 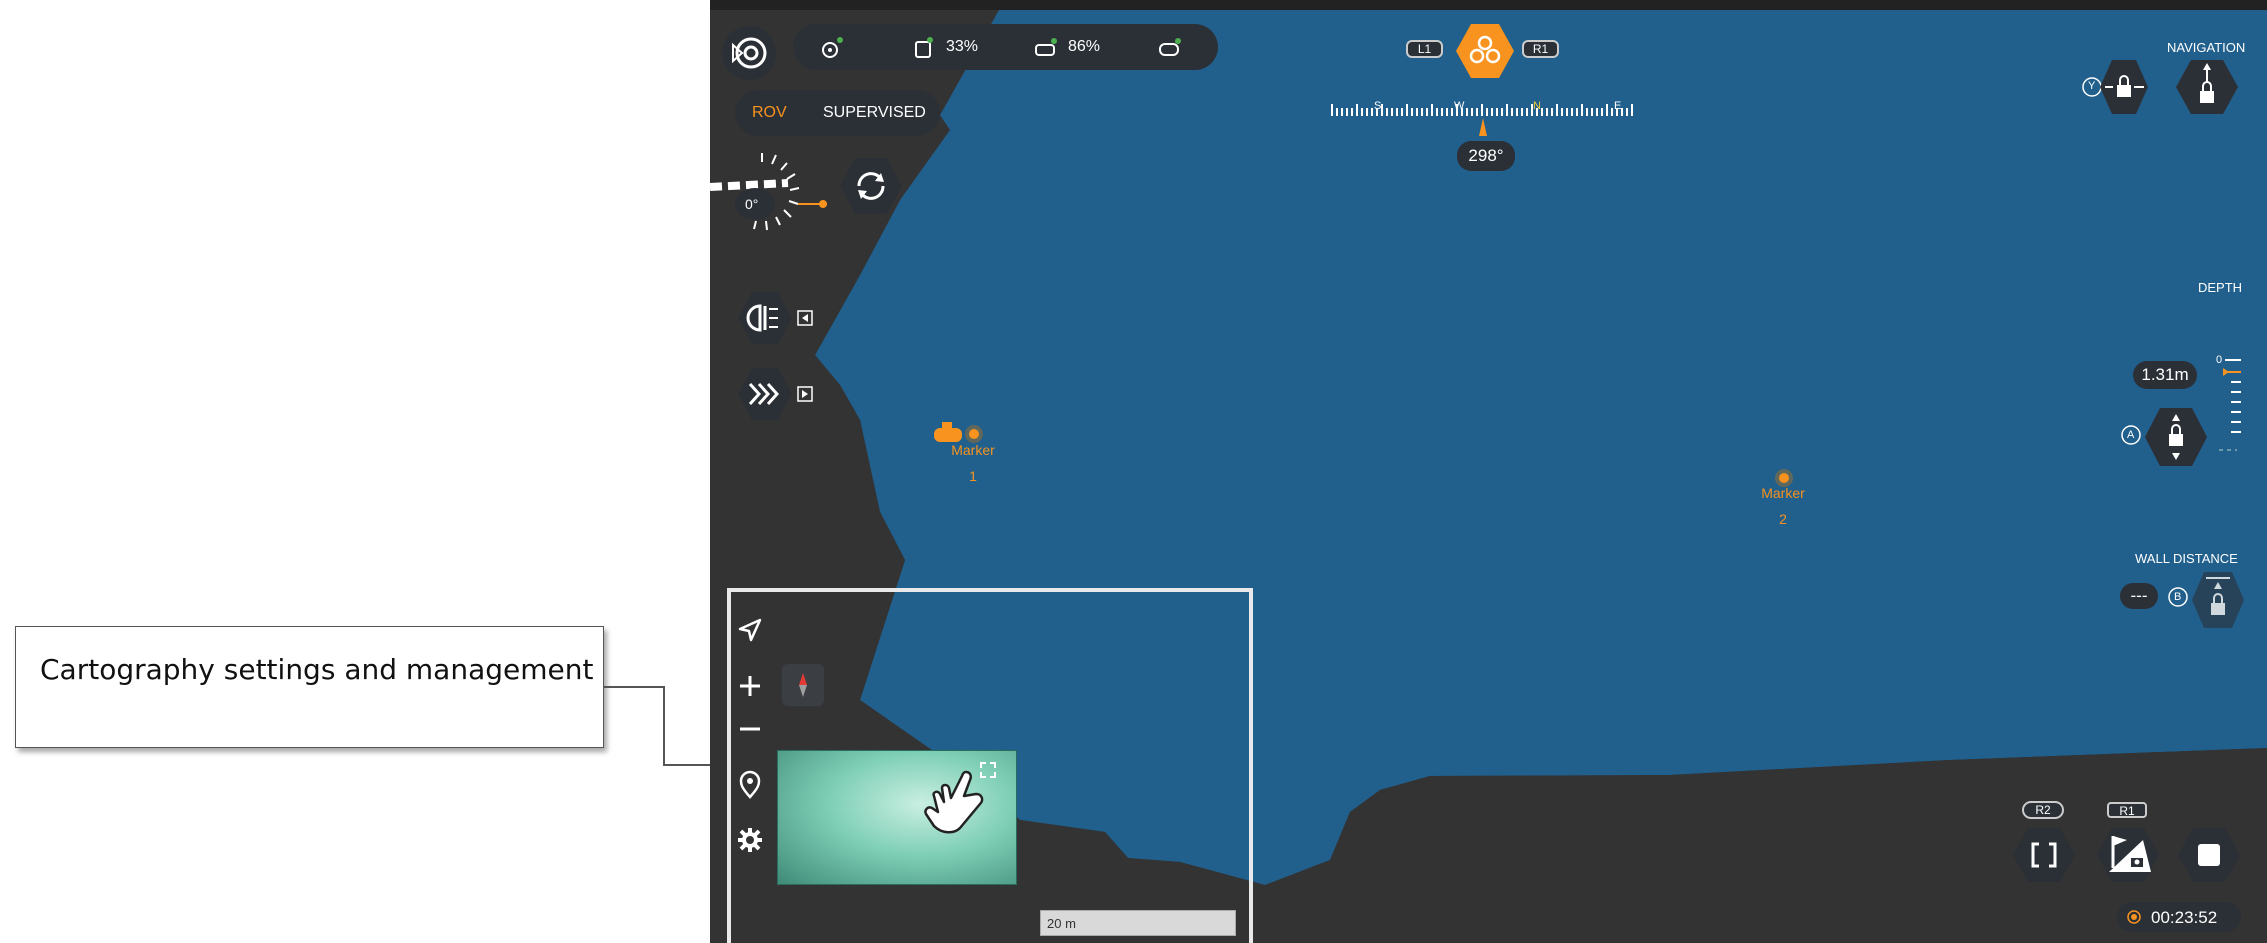 I want to click on controller-icon, so click(x=1170, y=47).